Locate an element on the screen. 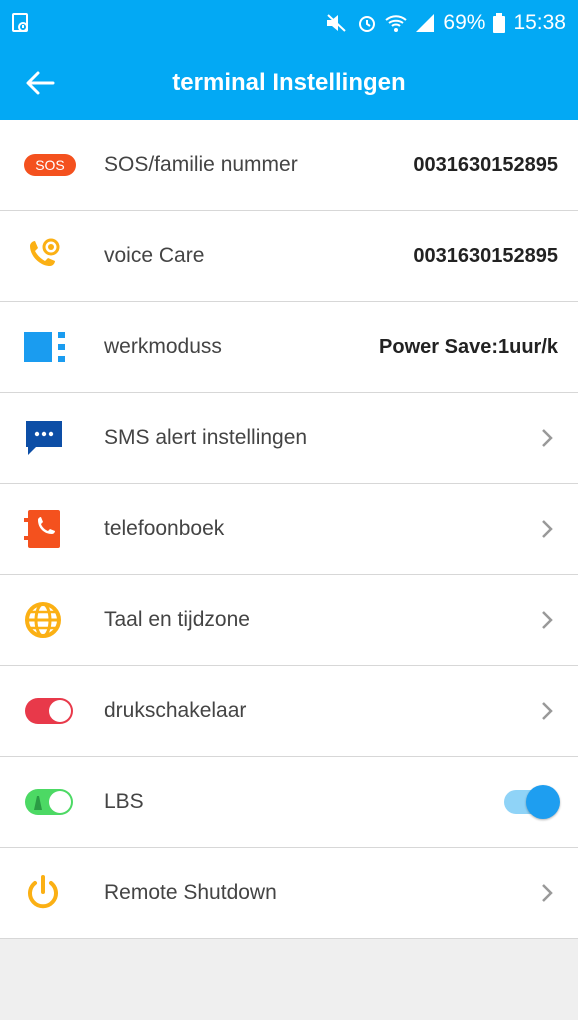 The image size is (578, 1020). sos-icon: SOS is located at coordinates (53, 165).